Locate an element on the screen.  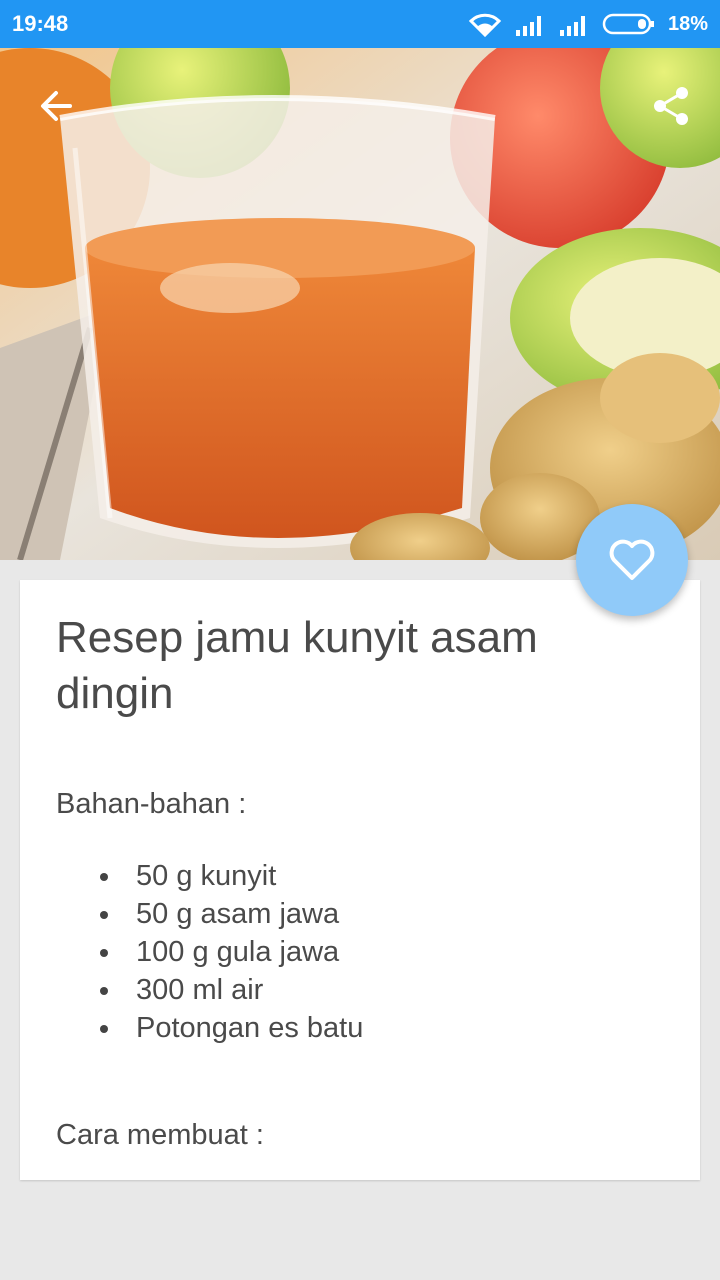
share-button is located at coordinates (672, 106).